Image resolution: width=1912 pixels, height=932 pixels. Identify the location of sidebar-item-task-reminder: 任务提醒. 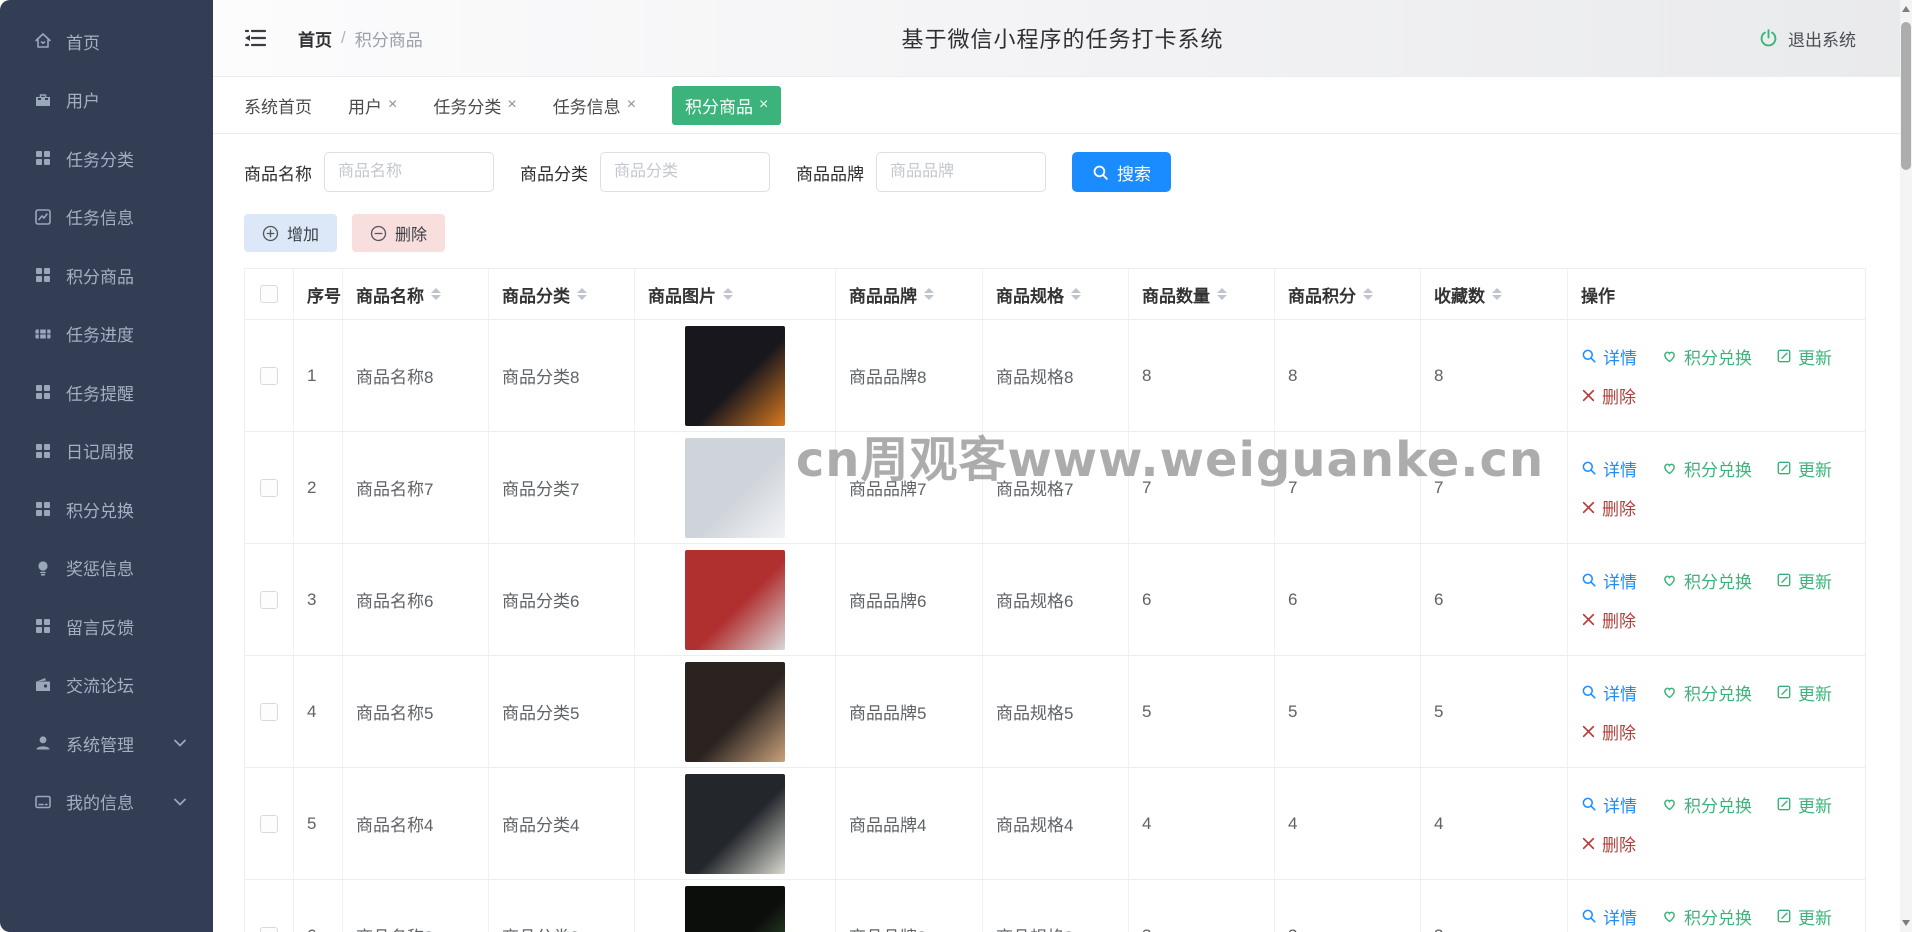
(106, 392).